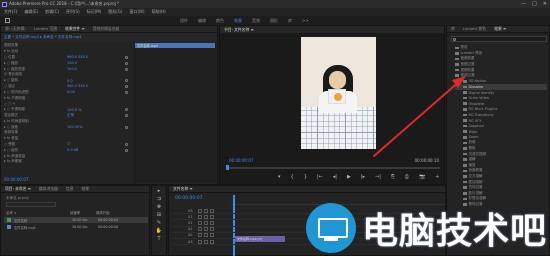 This screenshot has width=550, height=256. I want to click on workspace-tab-editing: 编辑, so click(202, 21).